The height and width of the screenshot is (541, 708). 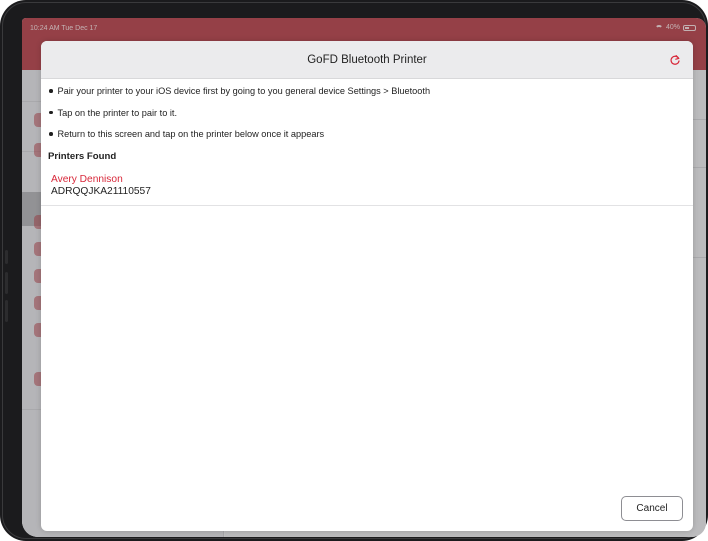 What do you see at coordinates (82, 156) in the screenshot?
I see `printers-found-heading: Printers Found` at bounding box center [82, 156].